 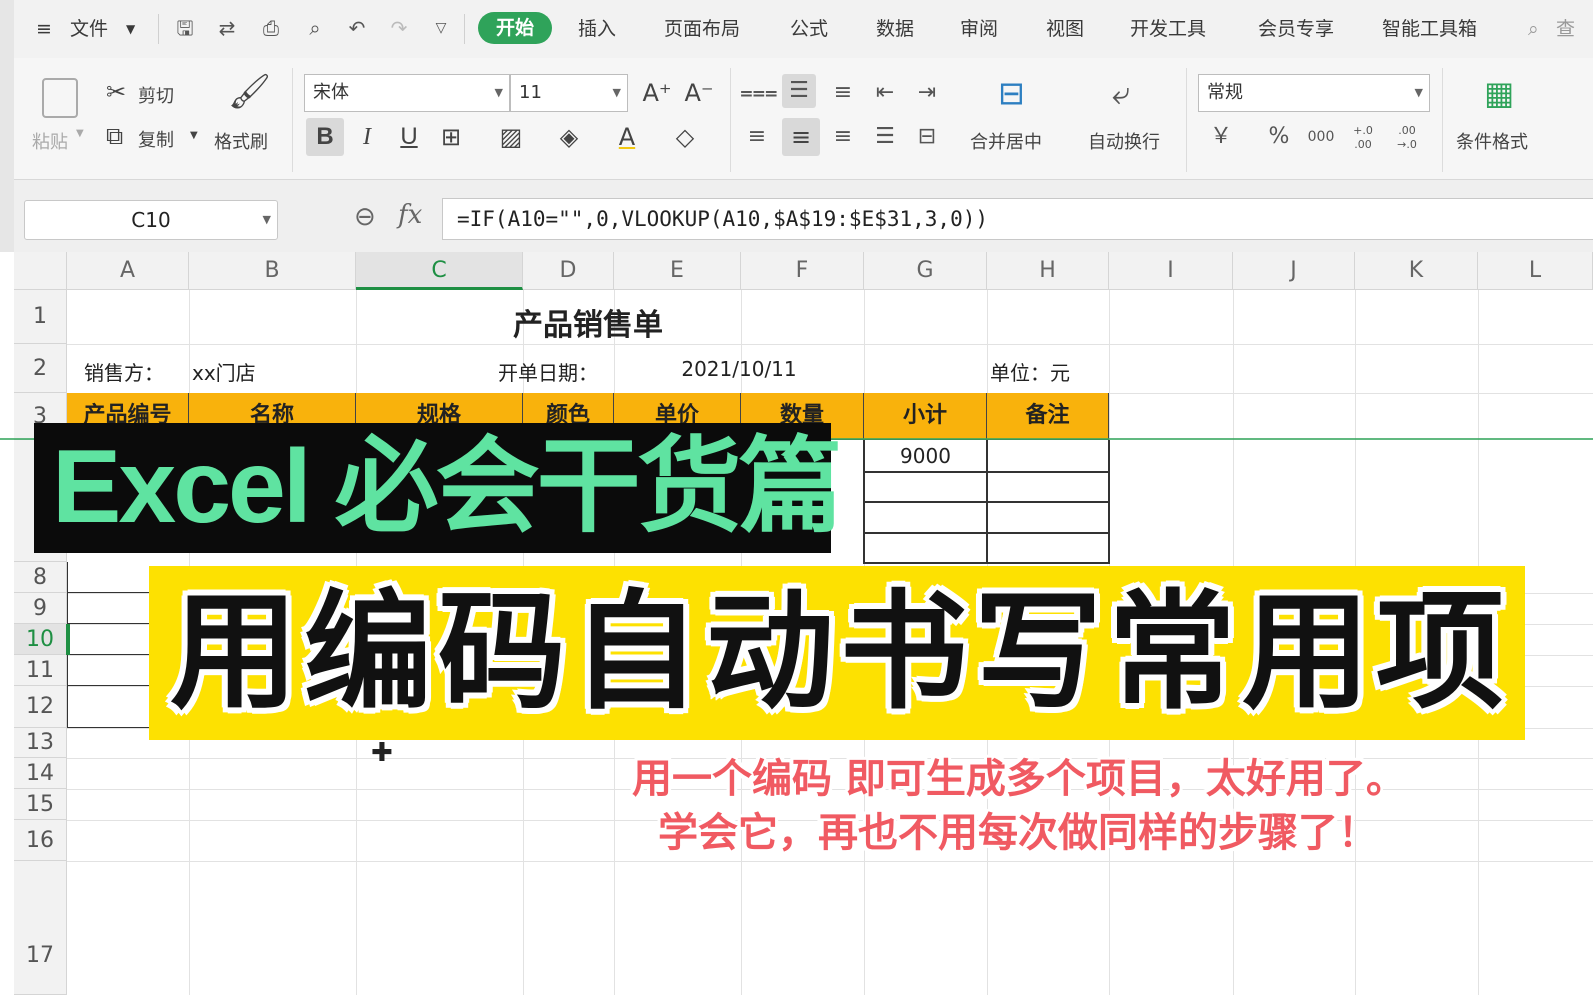 I want to click on underline-button: U, so click(x=409, y=137).